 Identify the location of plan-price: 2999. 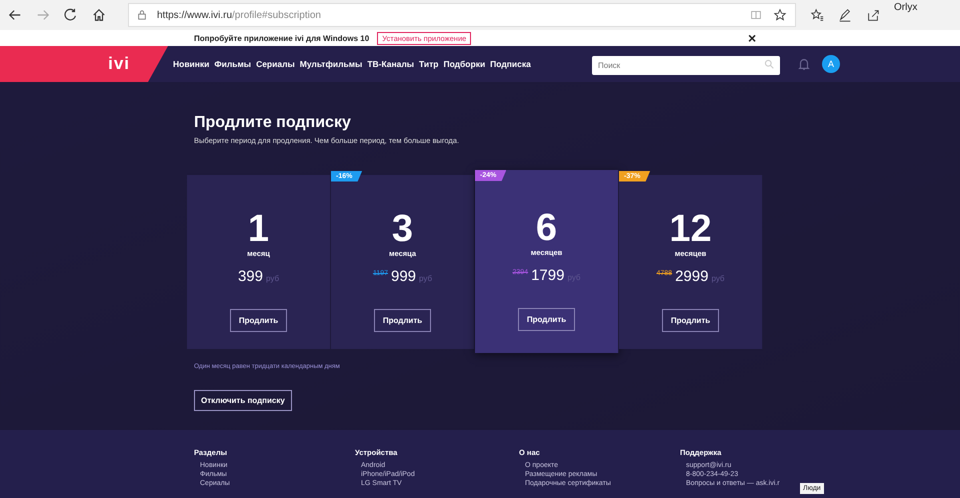
(691, 276).